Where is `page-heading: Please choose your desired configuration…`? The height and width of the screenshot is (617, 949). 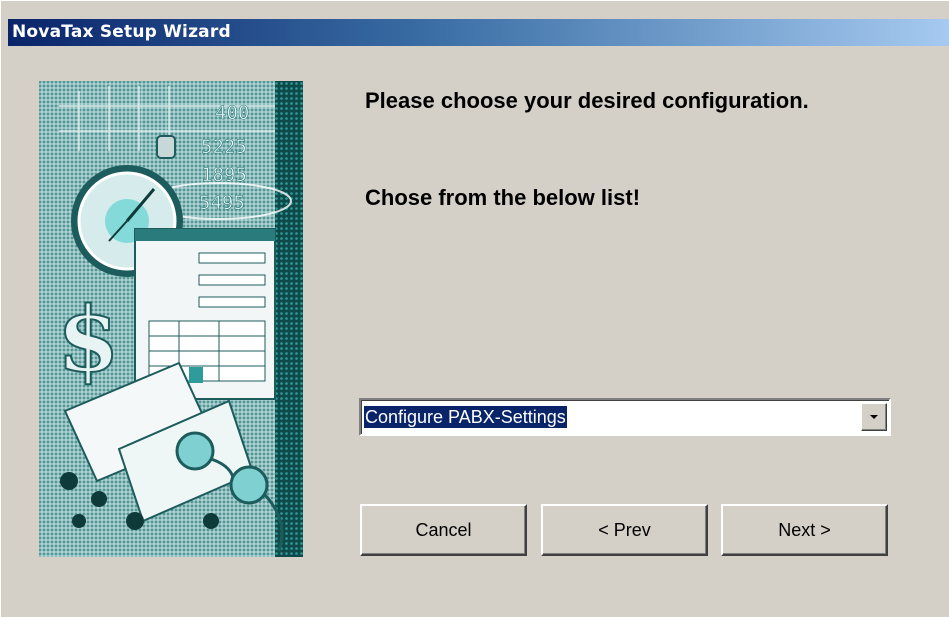
page-heading: Please choose your desired configuration… is located at coordinates (587, 100).